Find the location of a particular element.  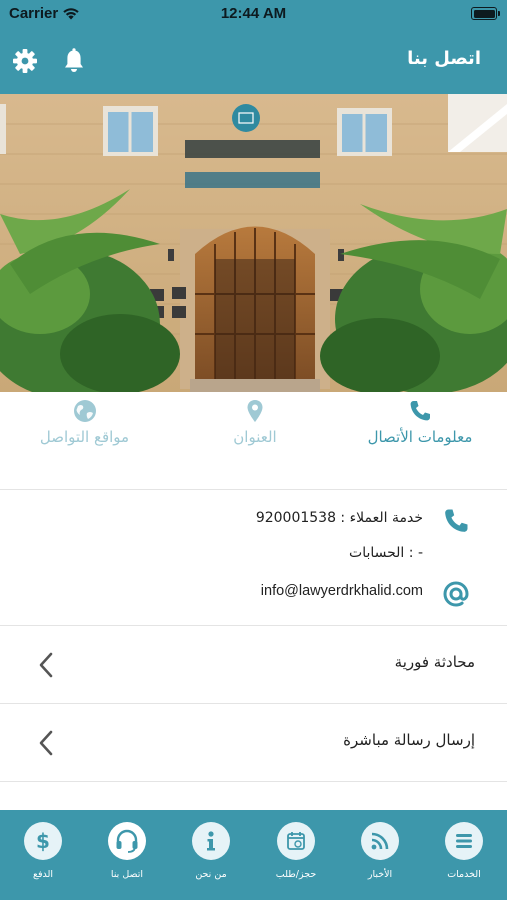

rss-icon is located at coordinates (380, 841).